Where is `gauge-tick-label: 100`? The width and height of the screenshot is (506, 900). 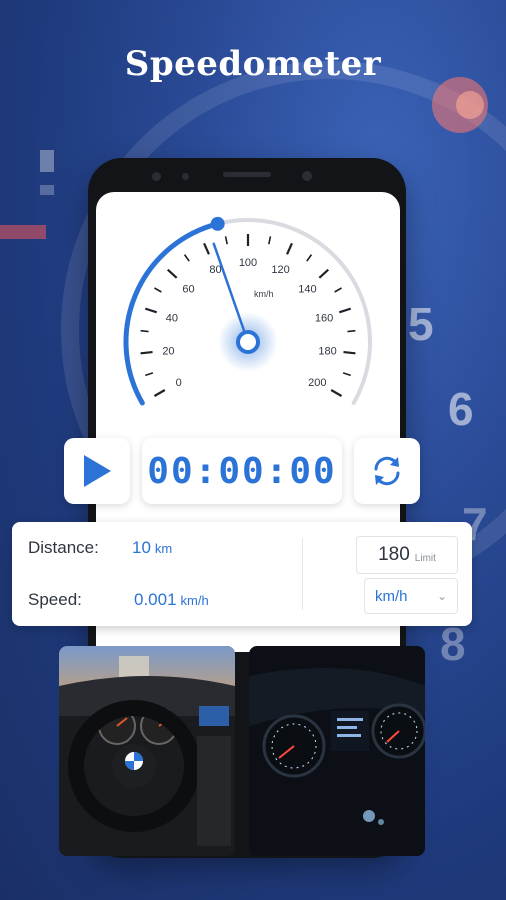 gauge-tick-label: 100 is located at coordinates (248, 263).